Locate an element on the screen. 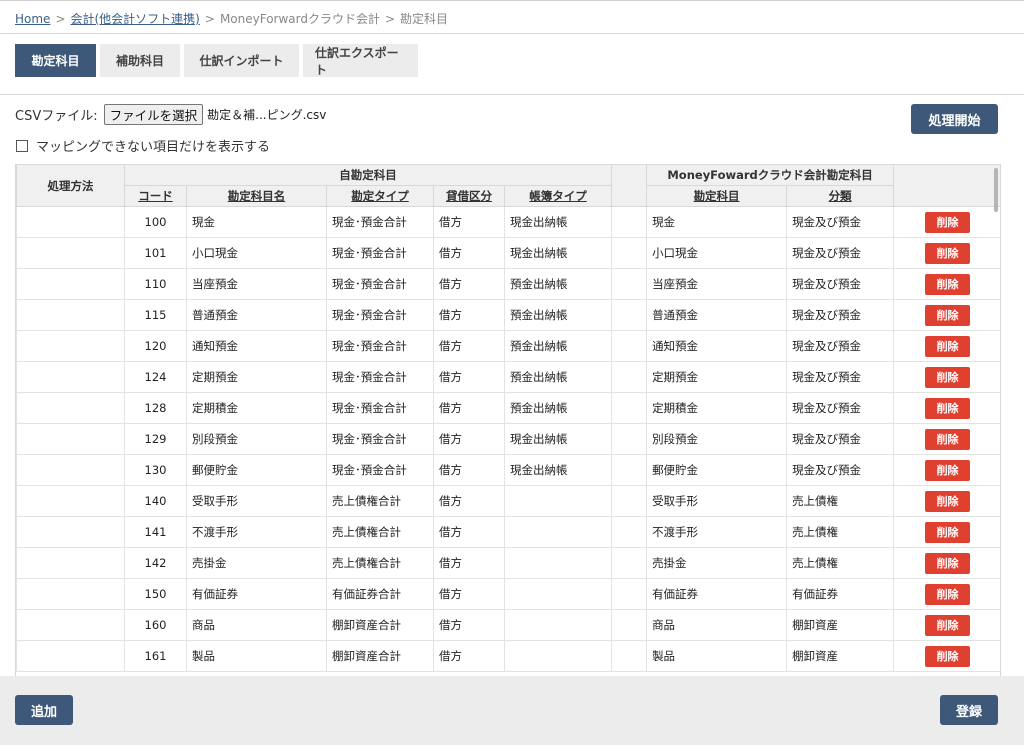 This screenshot has height=745, width=1024. tab-journal-import: 仕訳インポート is located at coordinates (241, 60).